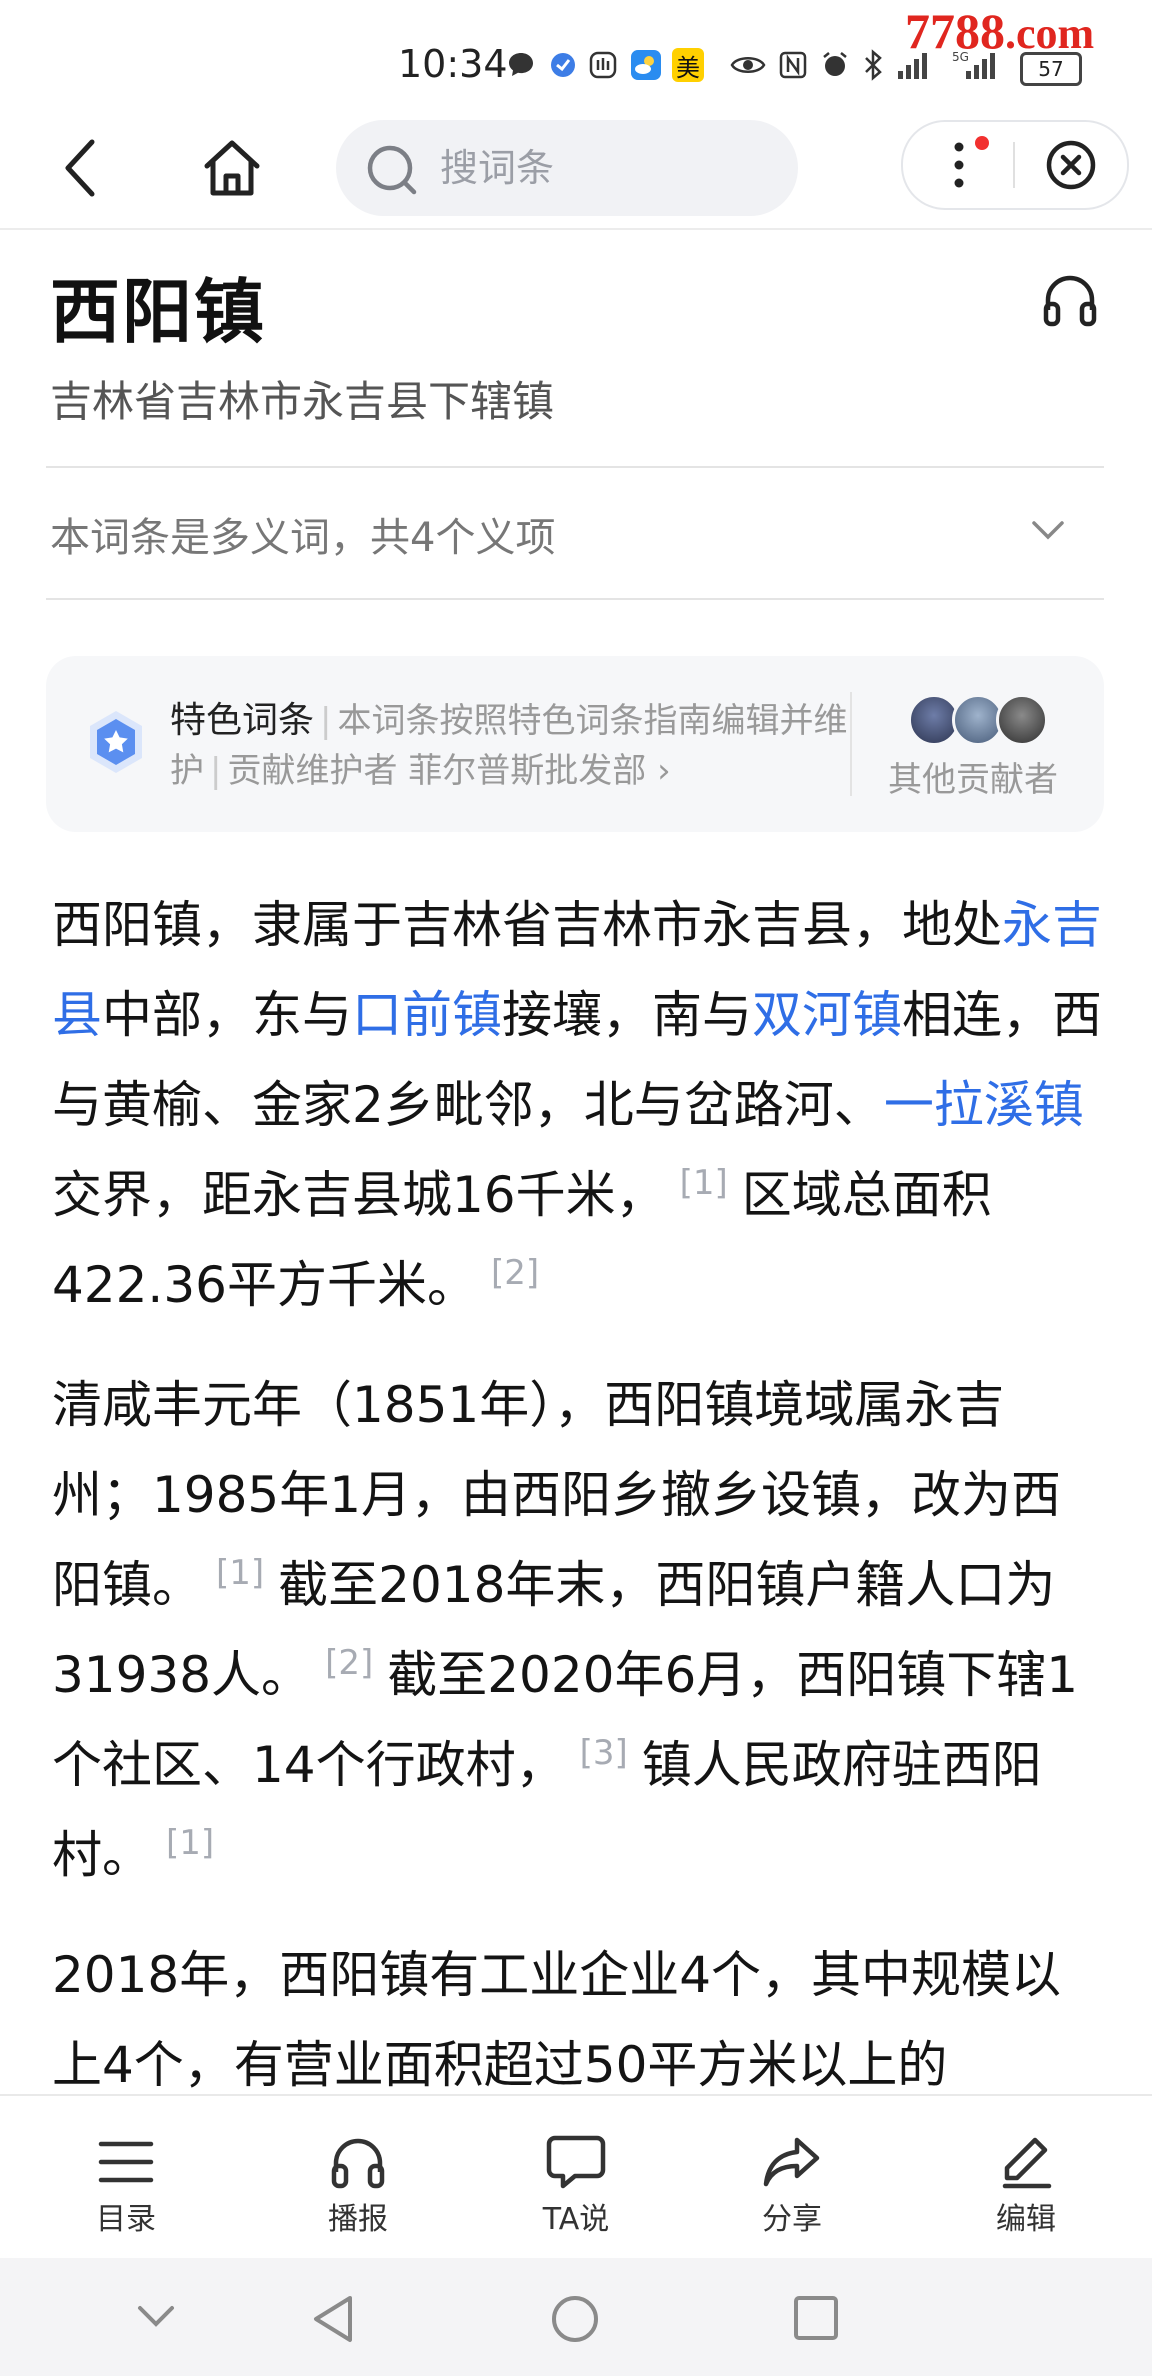  What do you see at coordinates (816, 2318) in the screenshot?
I see `recents-nav-icon` at bounding box center [816, 2318].